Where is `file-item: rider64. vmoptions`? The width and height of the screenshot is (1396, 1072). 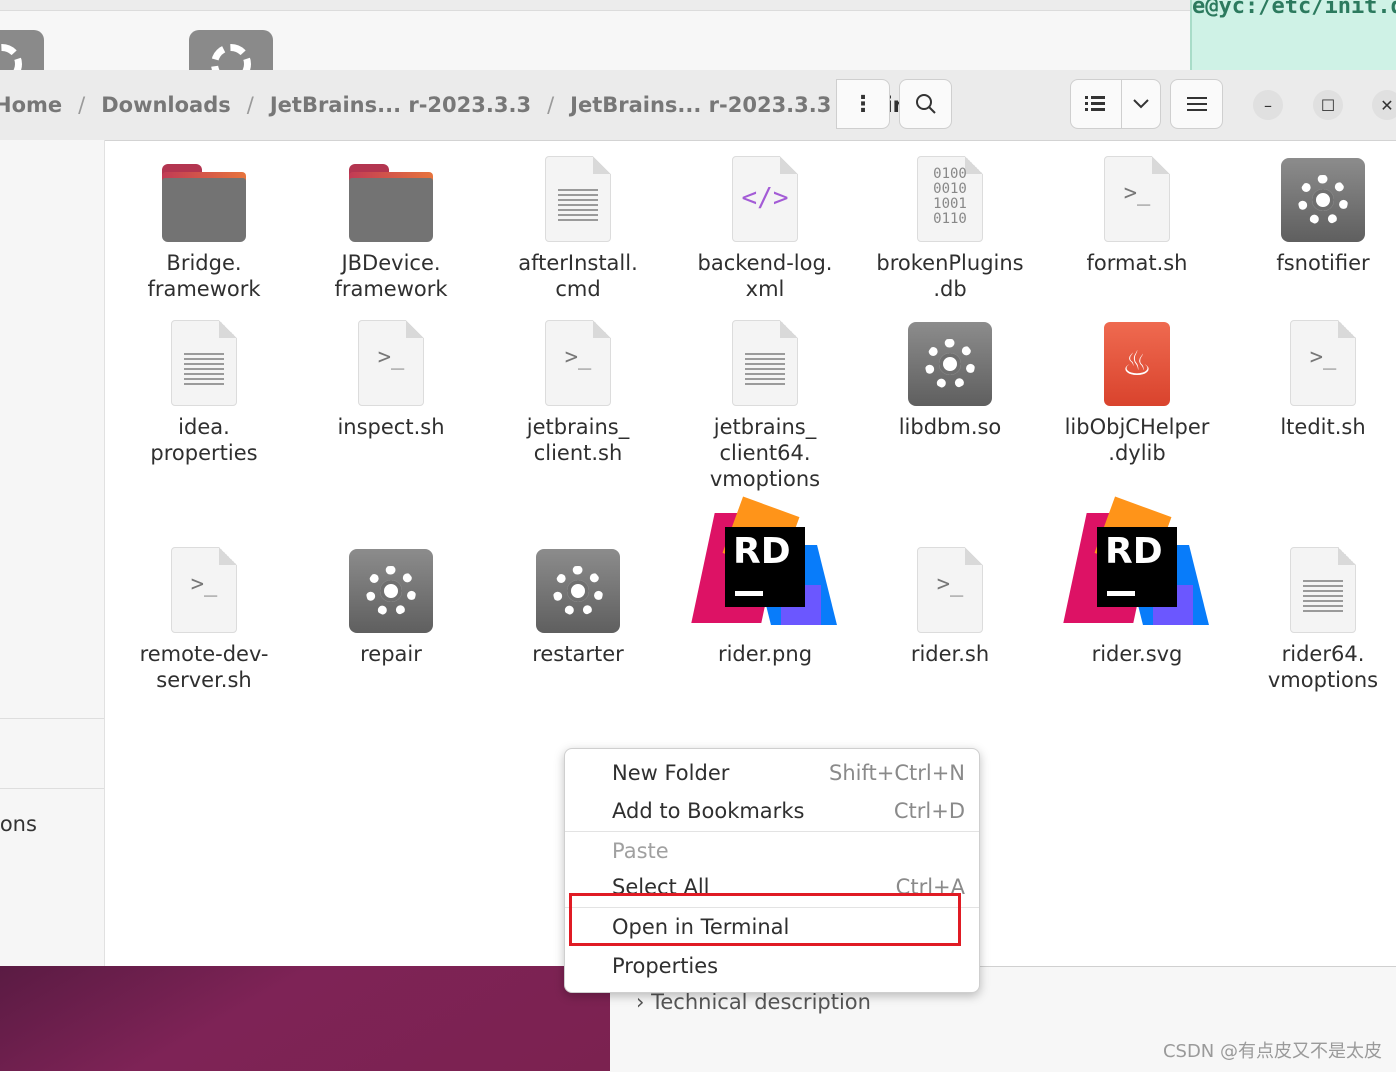
file-item: rider64. vmoptions is located at coordinates (1313, 599).